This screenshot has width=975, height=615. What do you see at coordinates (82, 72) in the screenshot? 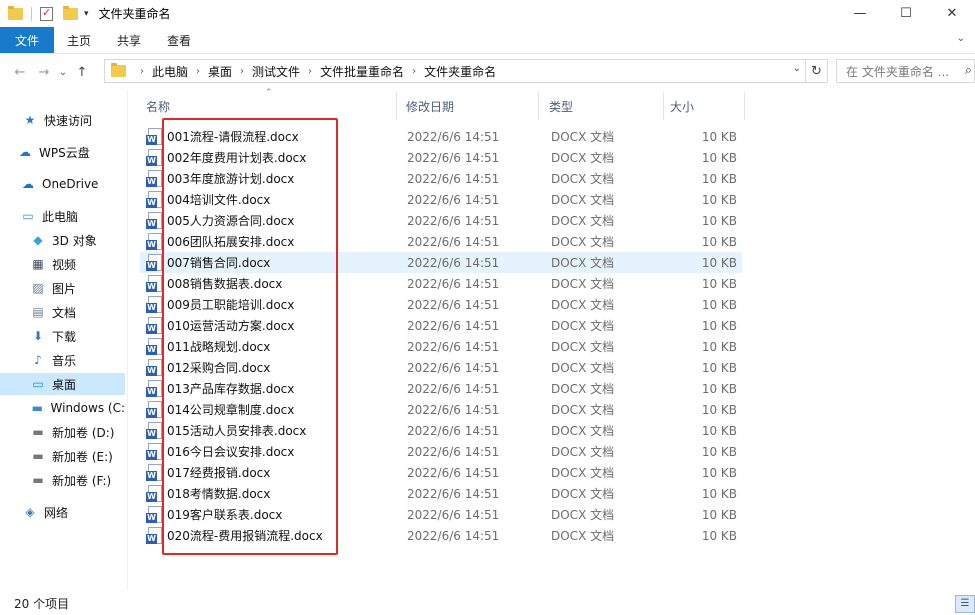
I see `up-button: ↑` at bounding box center [82, 72].